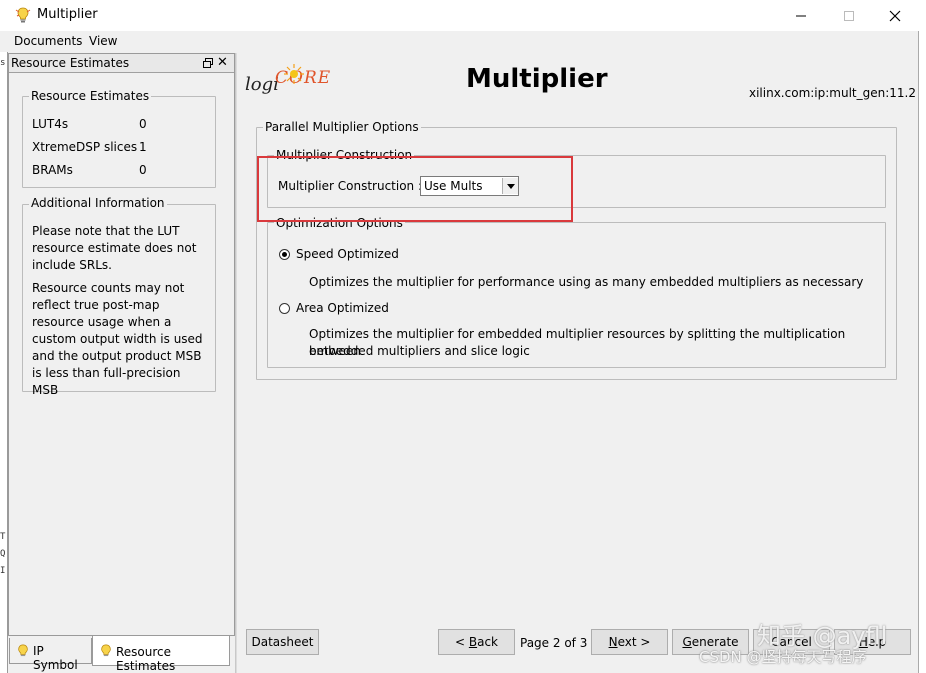 This screenshot has height=673, width=926. What do you see at coordinates (143, 147) in the screenshot?
I see `resource-value: 1` at bounding box center [143, 147].